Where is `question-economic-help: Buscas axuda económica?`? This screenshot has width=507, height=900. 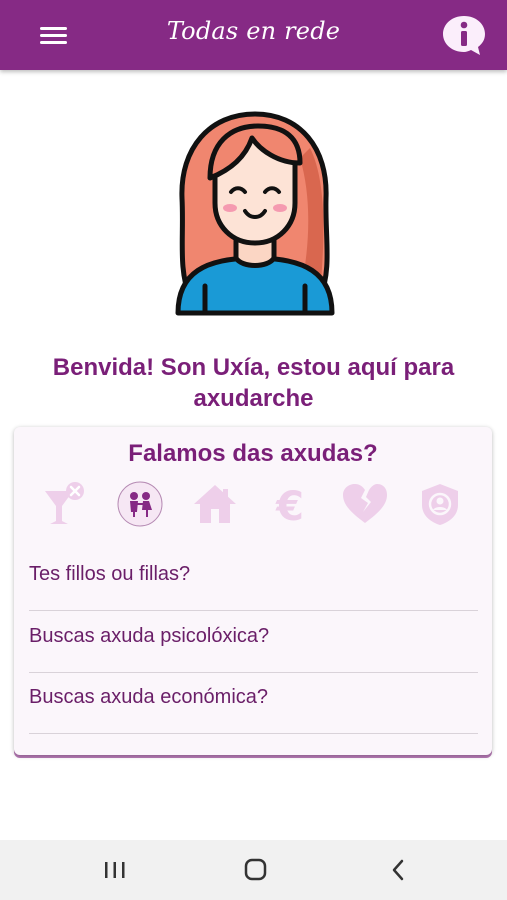 question-economic-help: Buscas axuda económica? is located at coordinates (253, 703).